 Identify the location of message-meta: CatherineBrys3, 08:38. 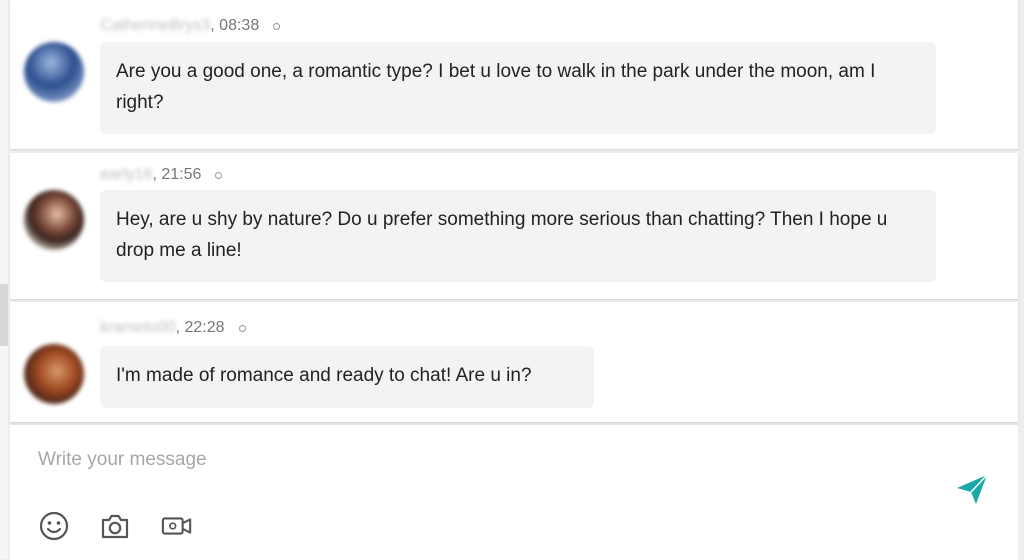
(190, 26).